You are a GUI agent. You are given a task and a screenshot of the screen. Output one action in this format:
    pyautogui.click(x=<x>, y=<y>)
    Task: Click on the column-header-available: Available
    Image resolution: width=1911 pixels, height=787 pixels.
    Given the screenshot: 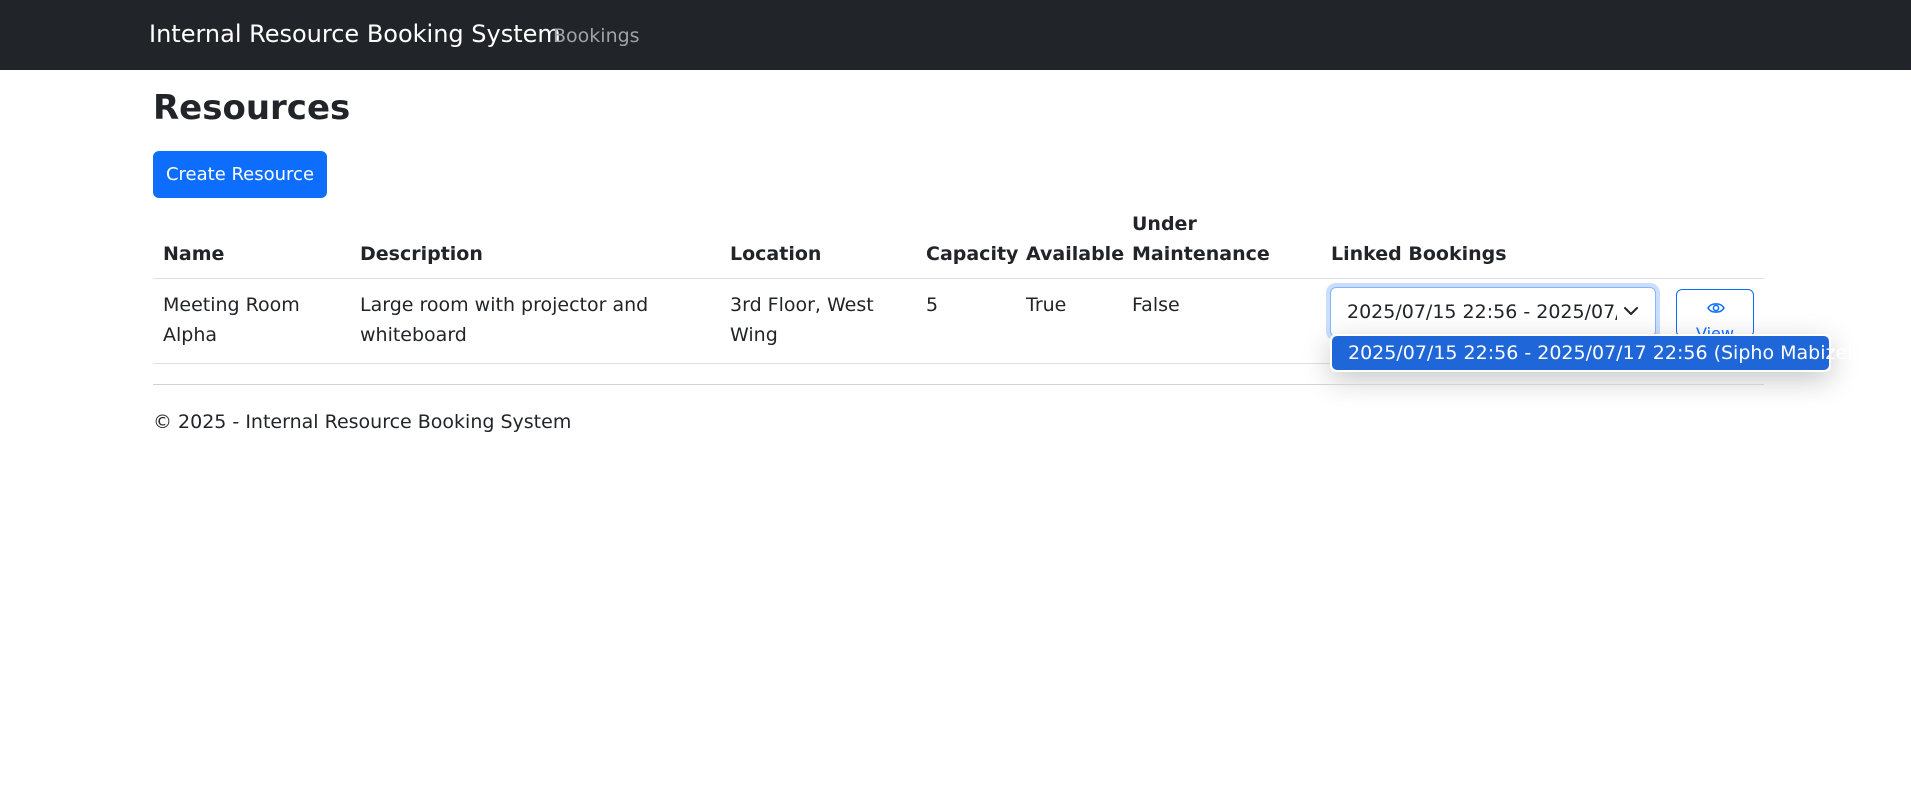 What is the action you would take?
    pyautogui.click(x=1075, y=254)
    